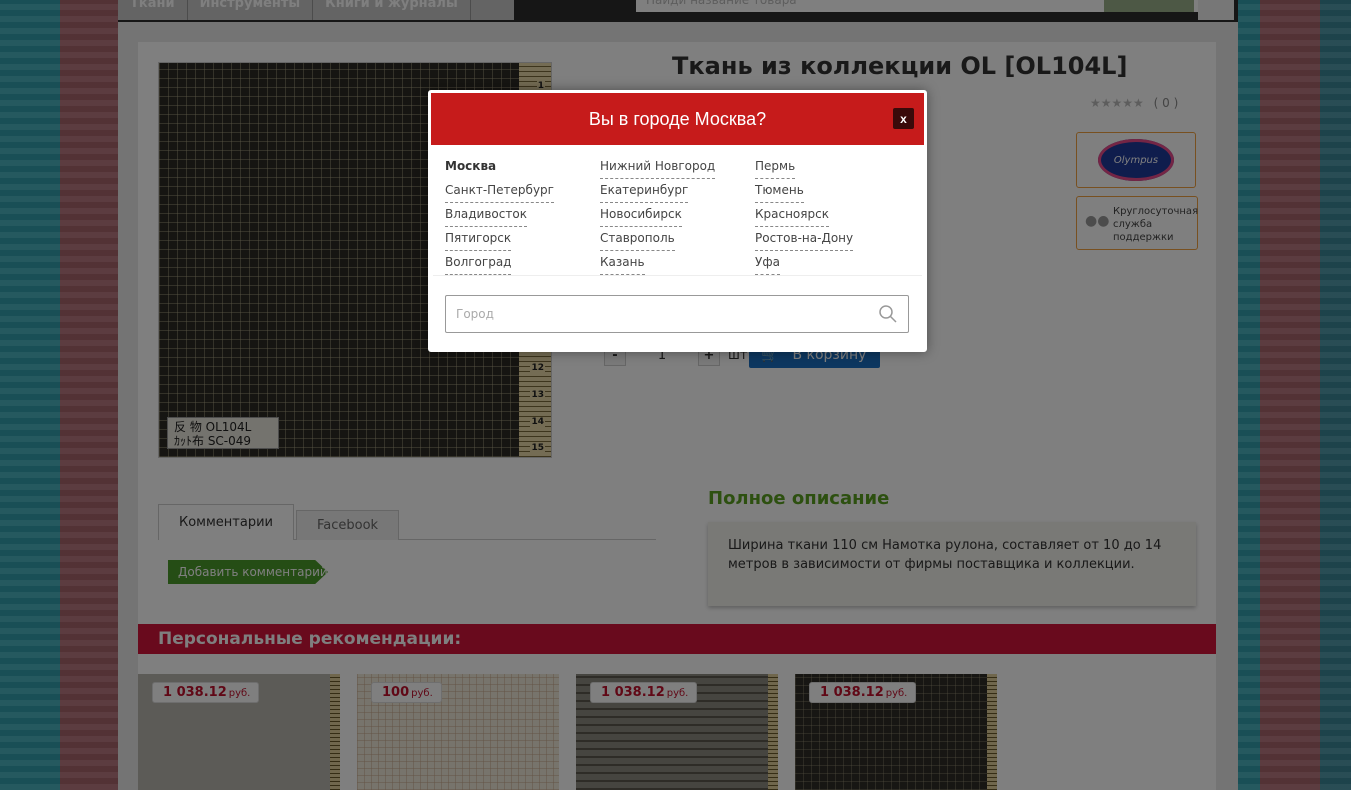 The width and height of the screenshot is (1351, 790). I want to click on modal-title: Вы в городе Москва?, so click(677, 118).